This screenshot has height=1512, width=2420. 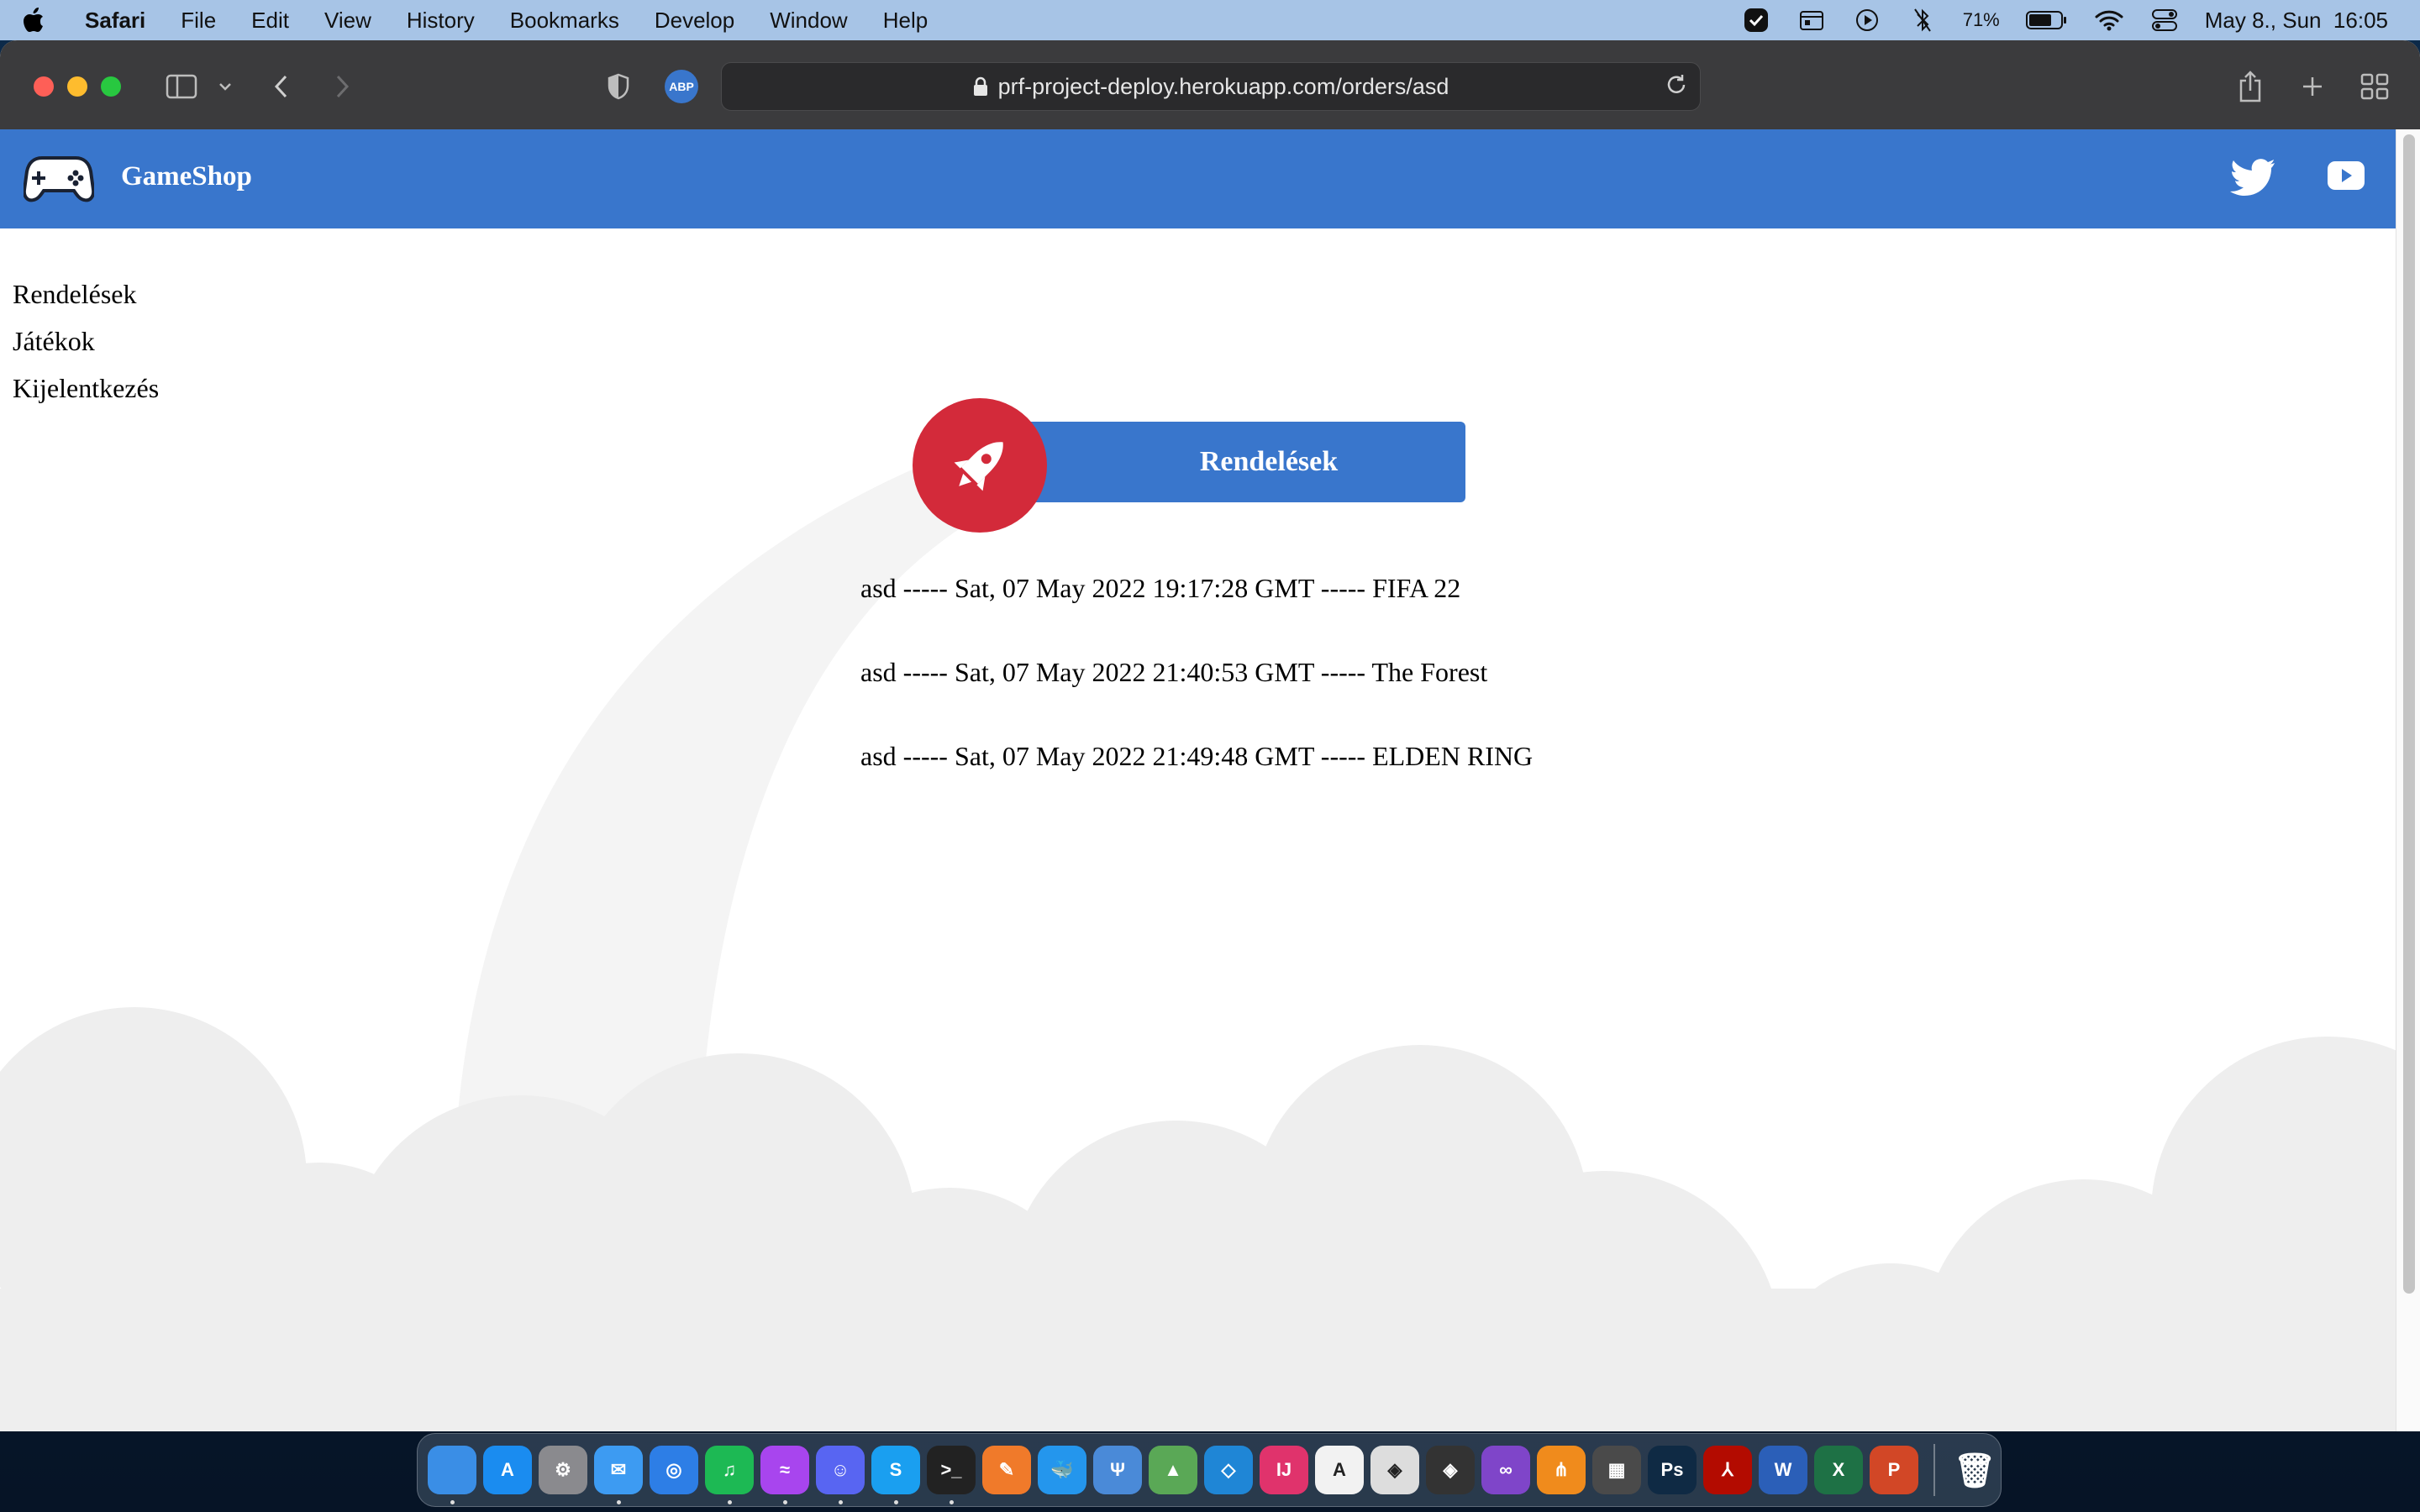 What do you see at coordinates (1677, 87) in the screenshot?
I see `reload-icon` at bounding box center [1677, 87].